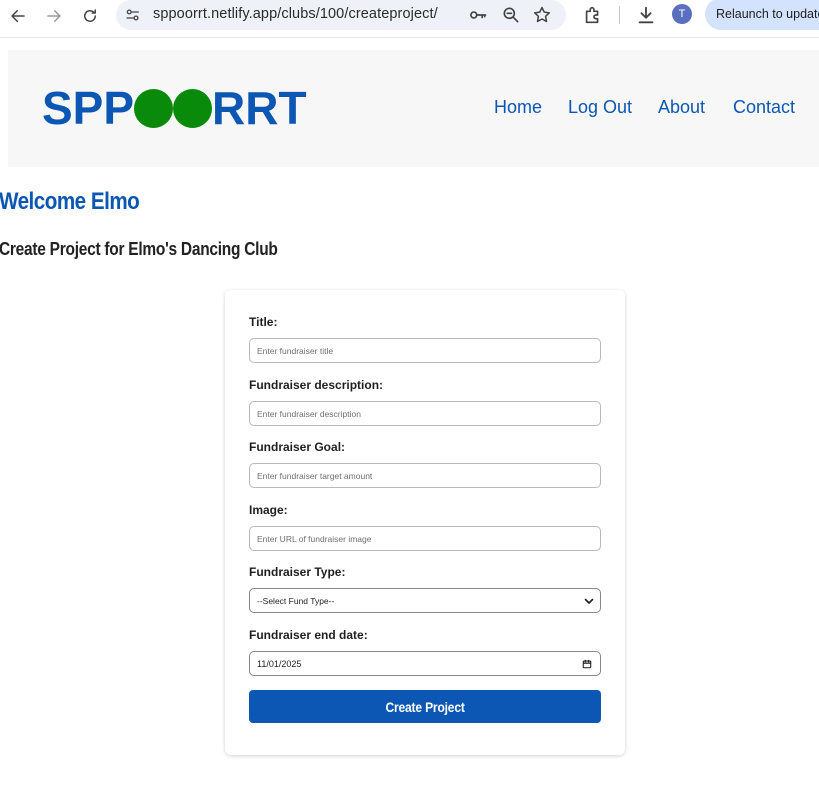  I want to click on title-input, so click(425, 350).